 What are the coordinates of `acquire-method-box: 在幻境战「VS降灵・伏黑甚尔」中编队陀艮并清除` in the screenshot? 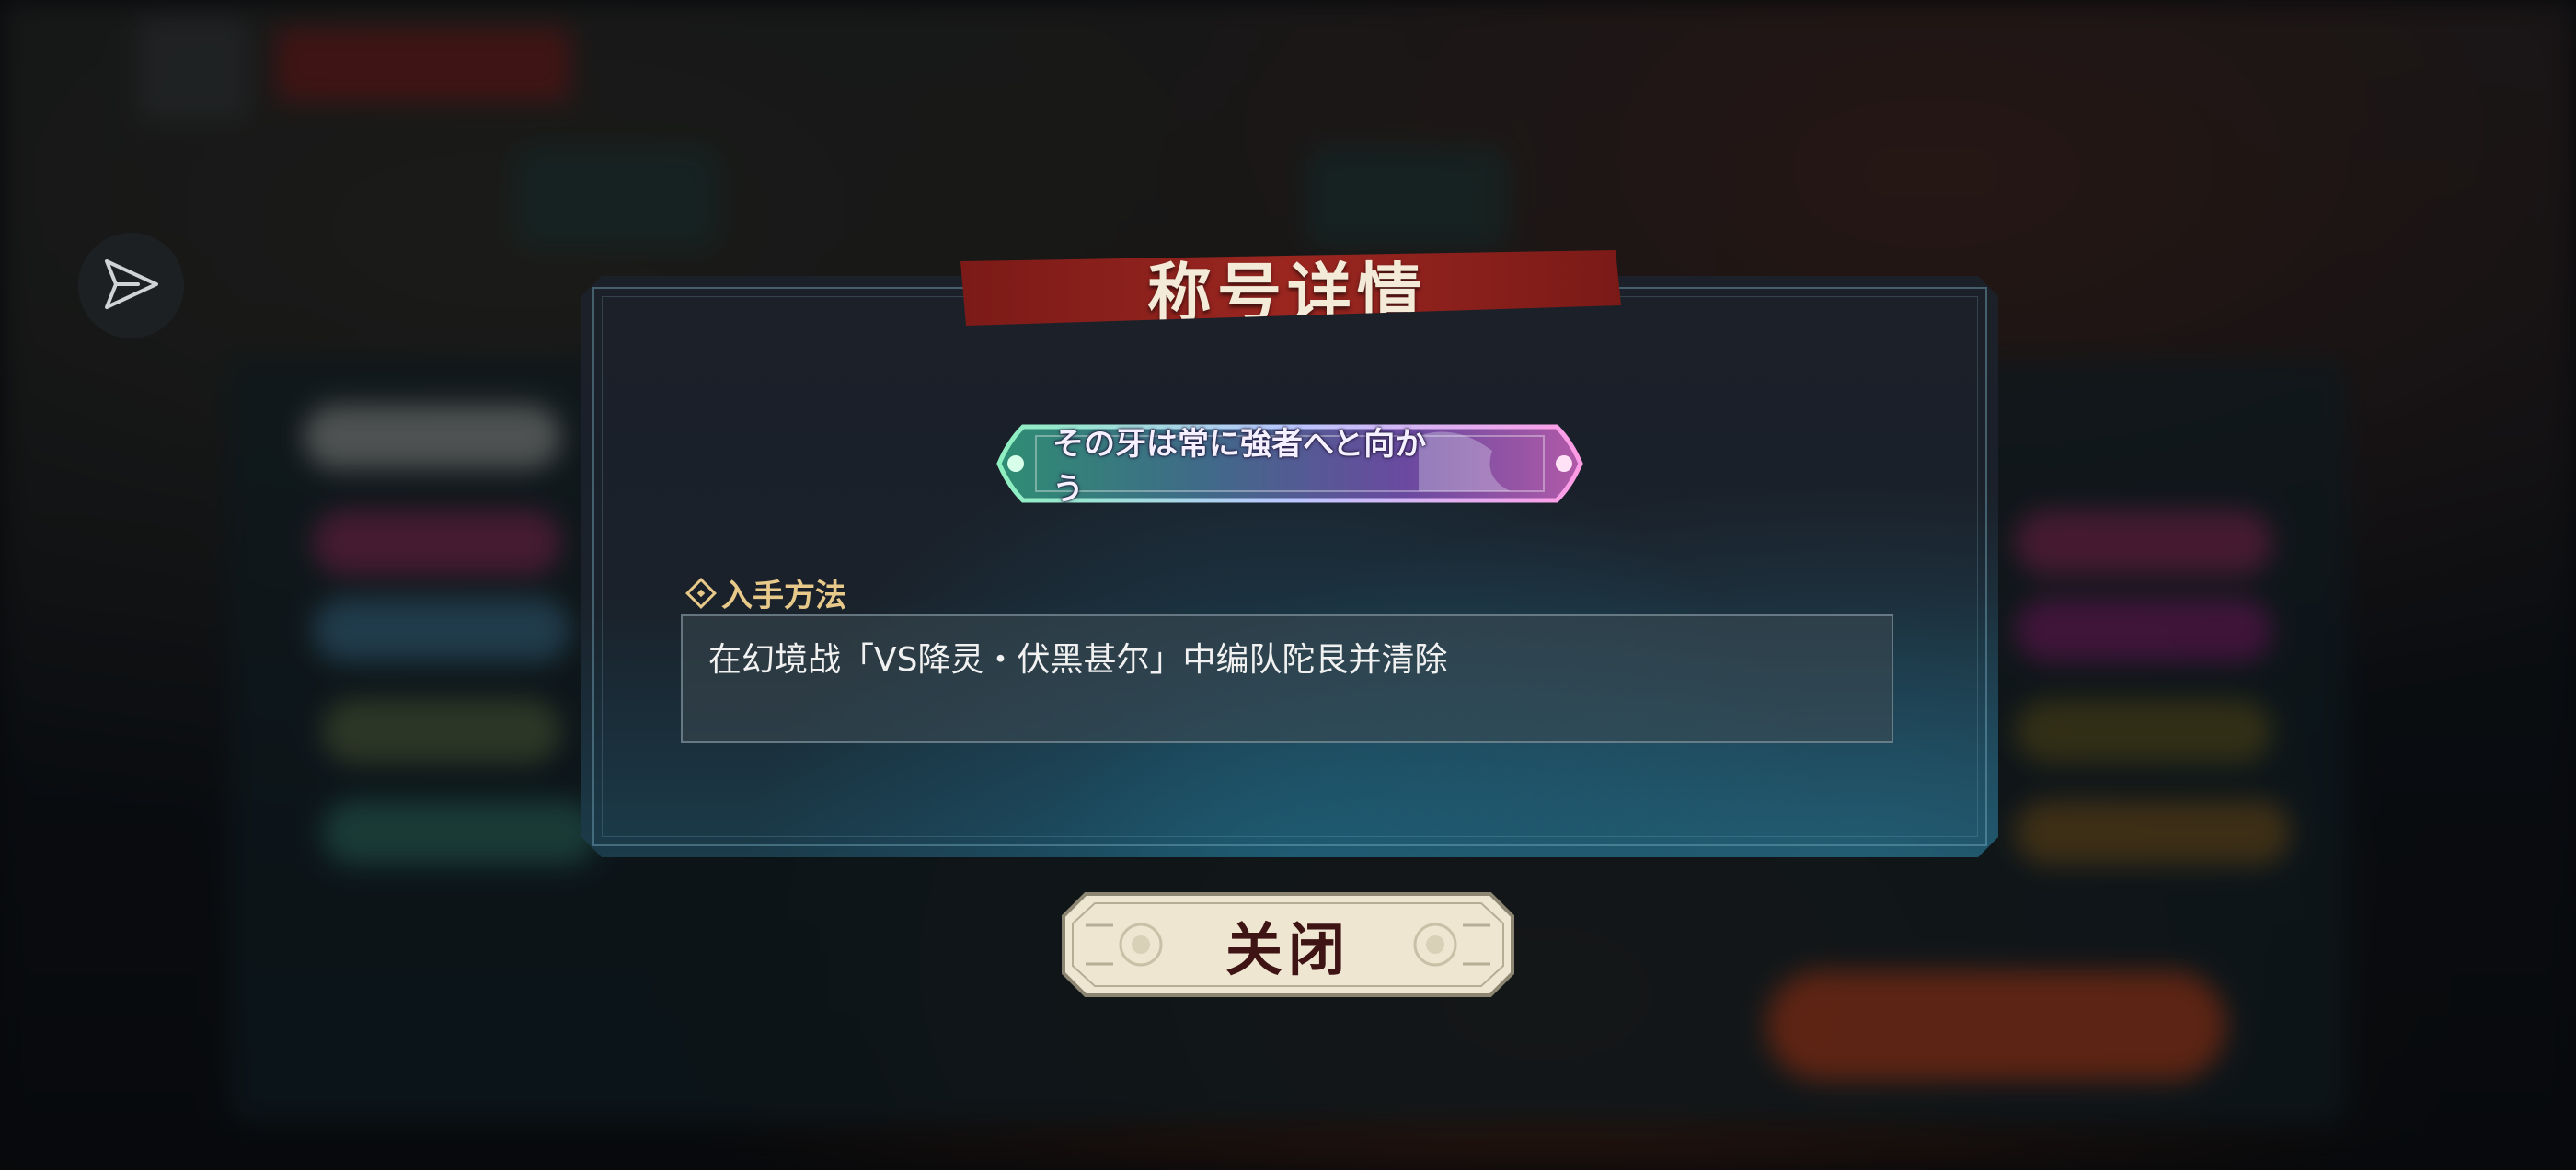 It's located at (1287, 678).